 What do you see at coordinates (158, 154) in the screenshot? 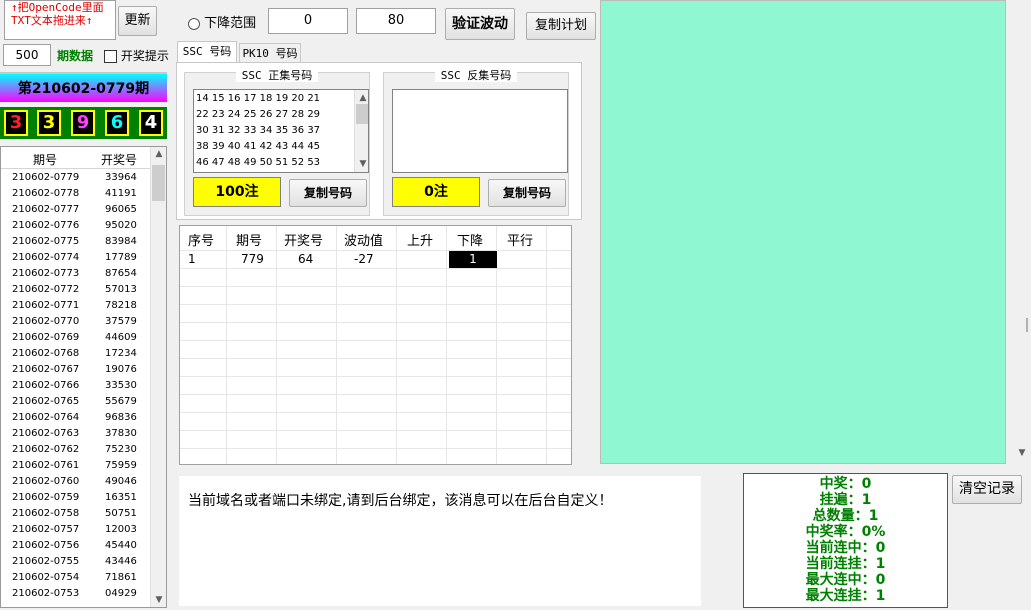
I see `scroll-up-icon: ▲` at bounding box center [158, 154].